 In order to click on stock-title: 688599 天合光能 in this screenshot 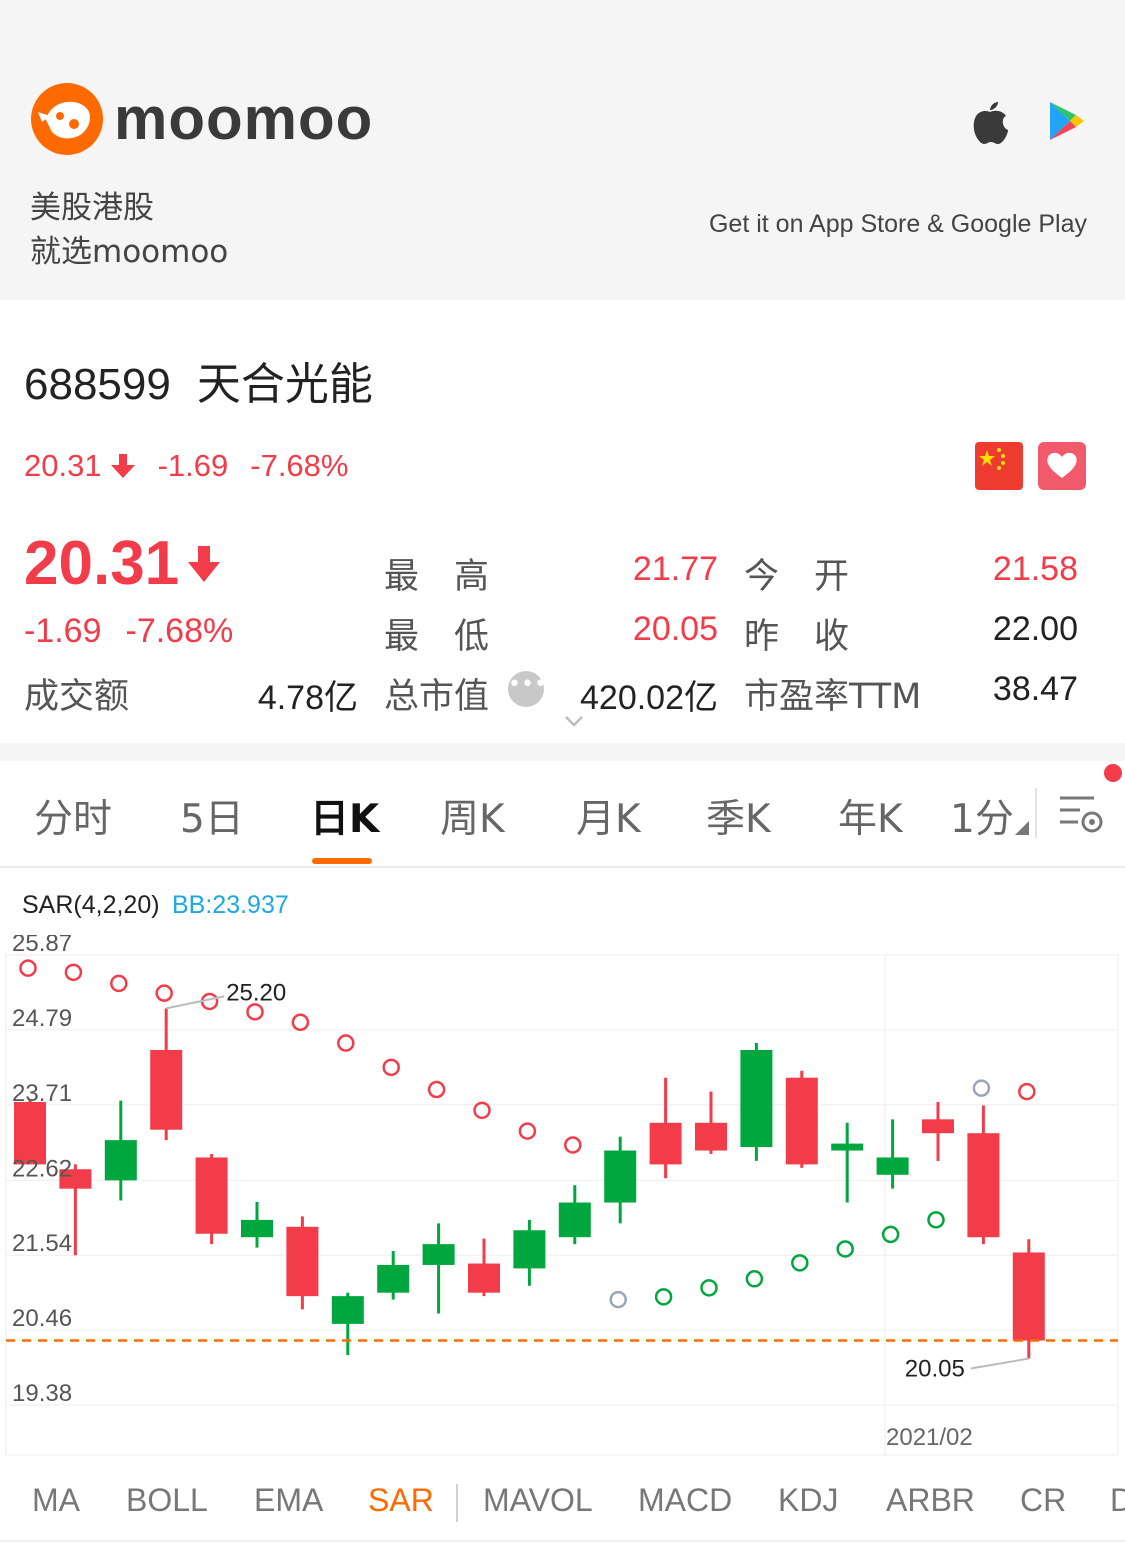, I will do `click(198, 380)`.